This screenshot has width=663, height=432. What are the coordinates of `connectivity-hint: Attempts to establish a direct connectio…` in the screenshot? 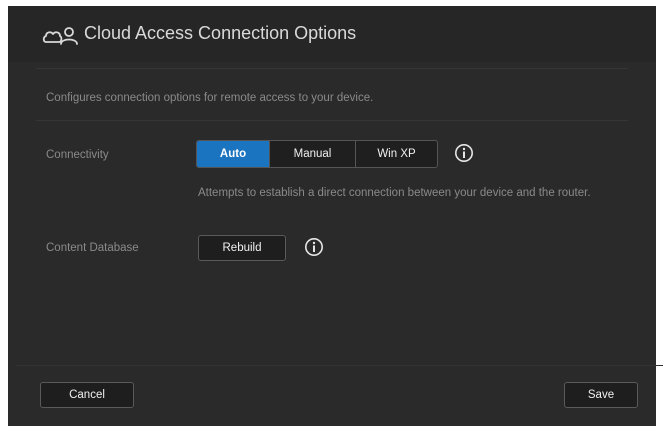 It's located at (394, 193).